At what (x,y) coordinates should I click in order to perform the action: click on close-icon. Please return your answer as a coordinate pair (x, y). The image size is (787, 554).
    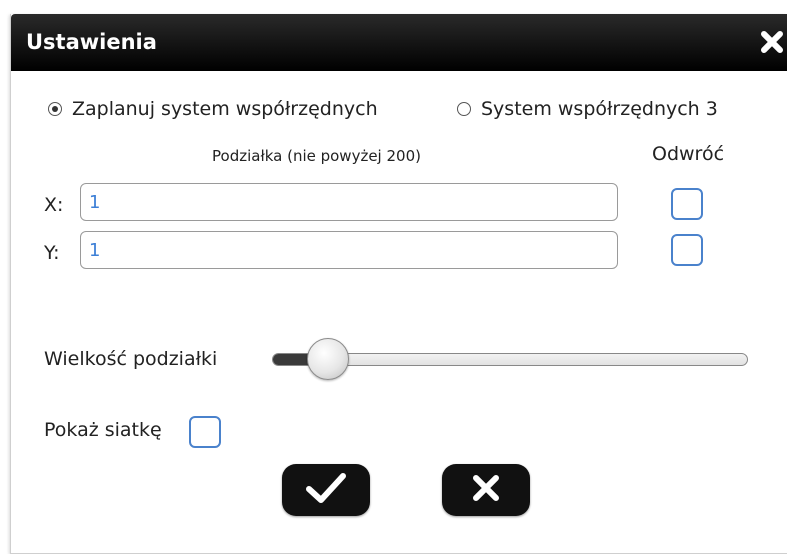
    Looking at the image, I should click on (486, 490).